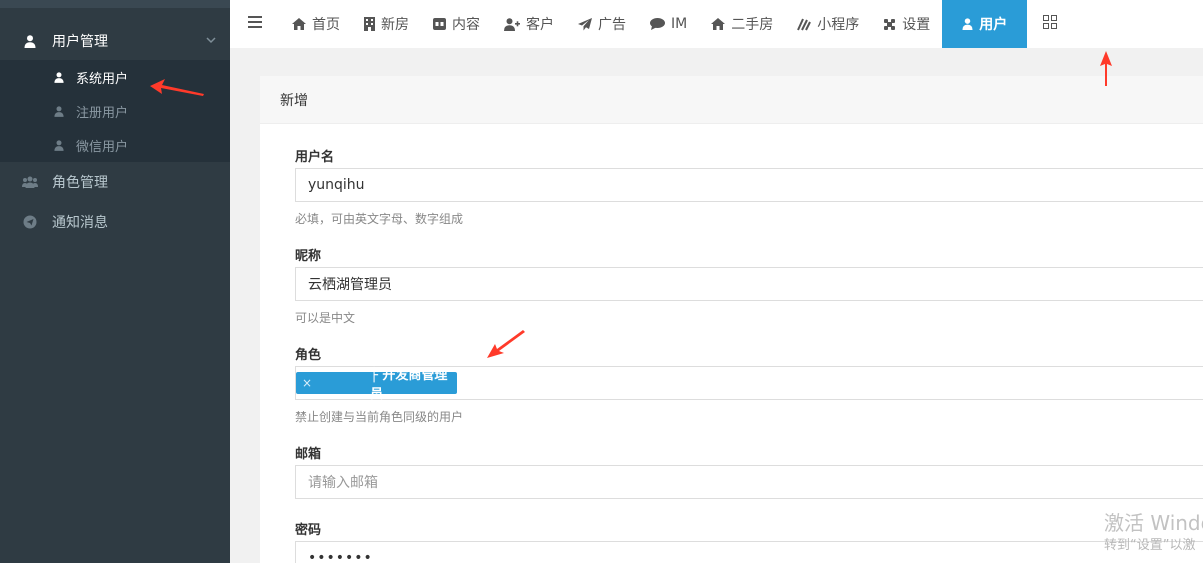  I want to click on nav-tab-label: 用户, so click(993, 25).